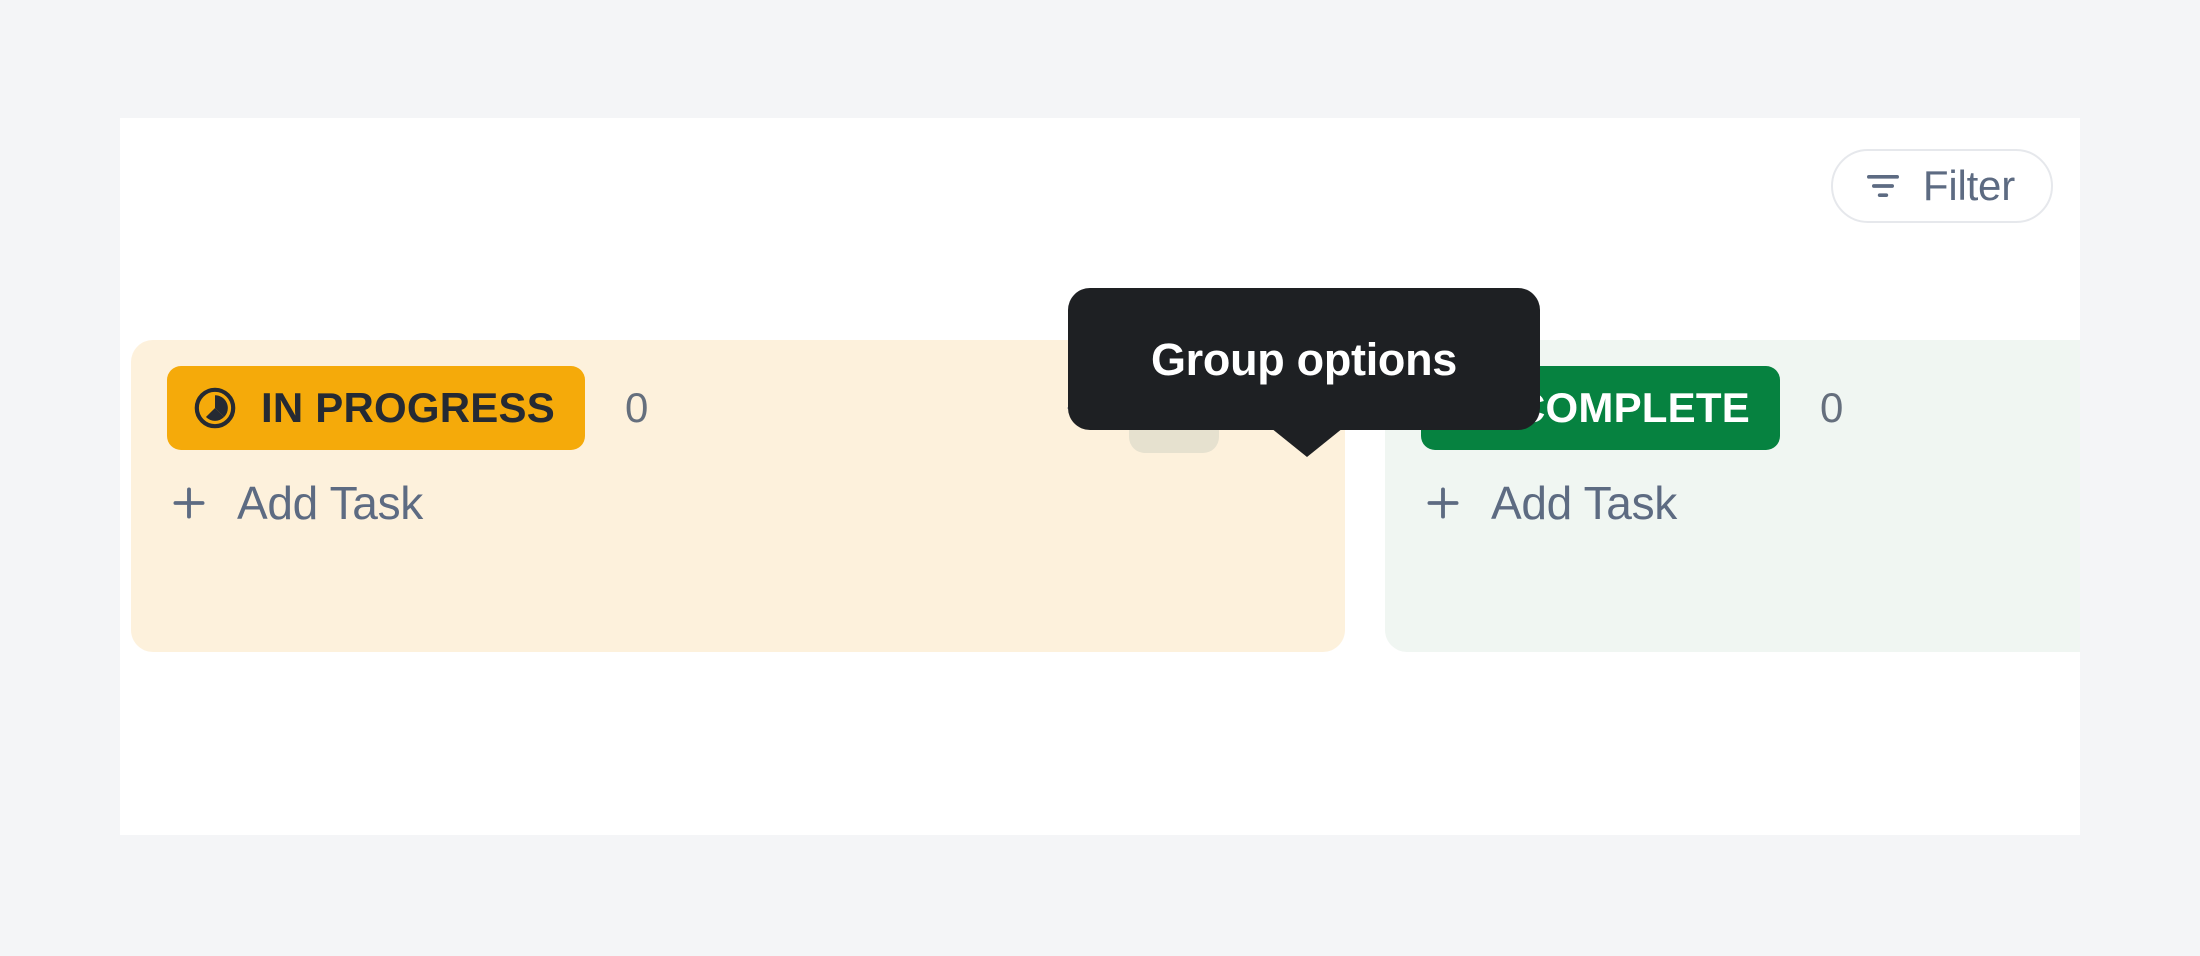 This screenshot has width=2200, height=956. I want to click on tooltip-arrow, so click(1307, 442).